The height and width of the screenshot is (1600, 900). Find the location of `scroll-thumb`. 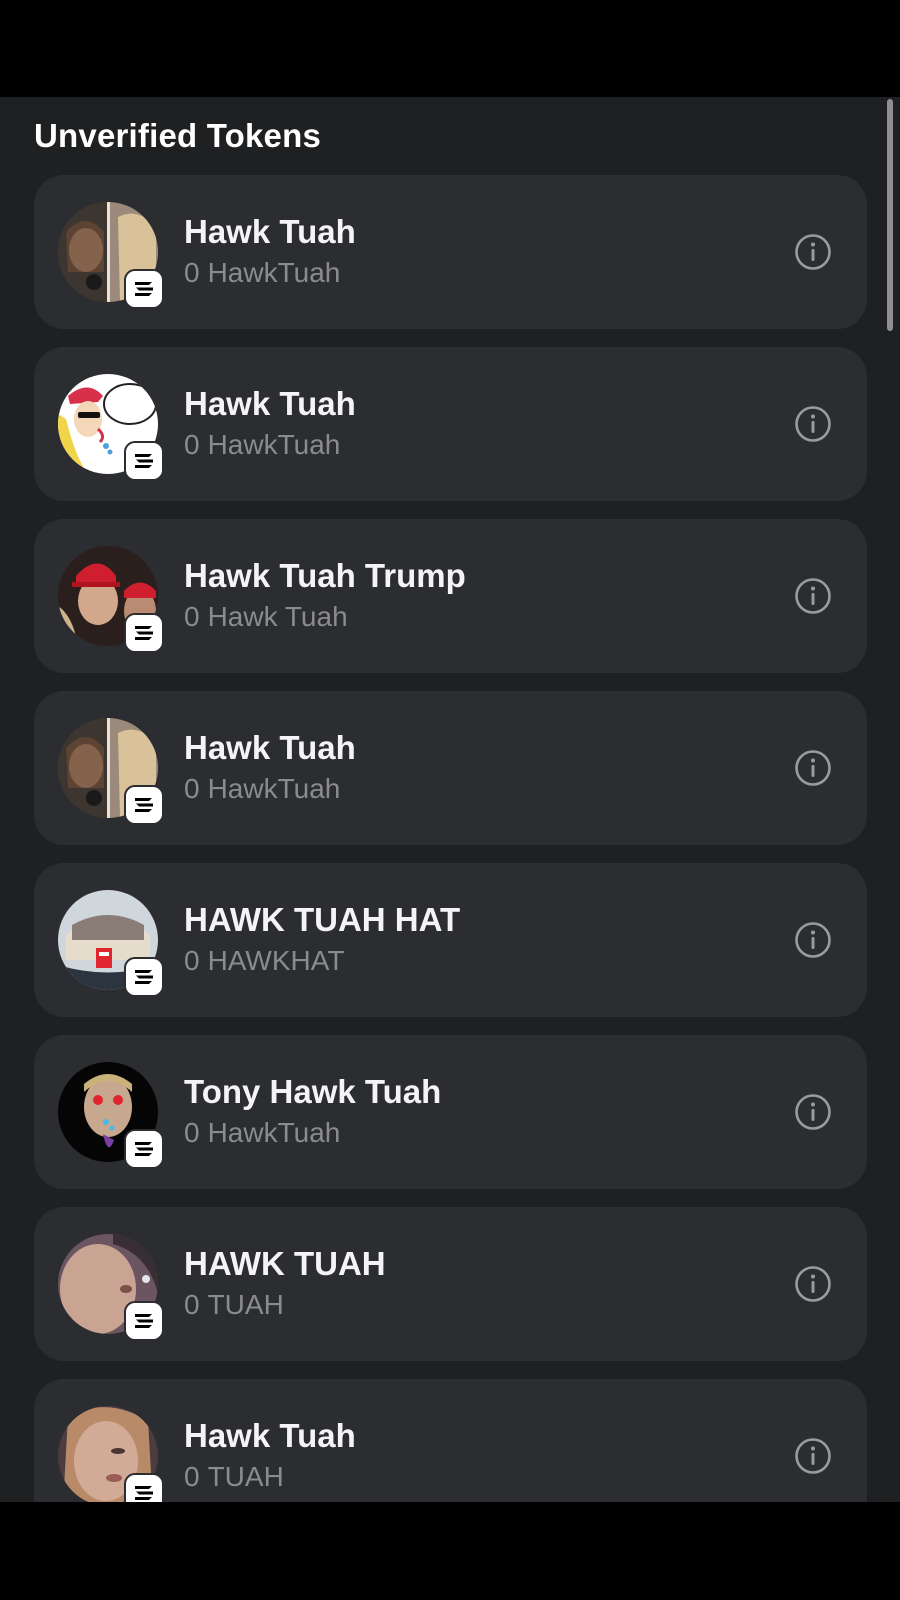

scroll-thumb is located at coordinates (890, 215).